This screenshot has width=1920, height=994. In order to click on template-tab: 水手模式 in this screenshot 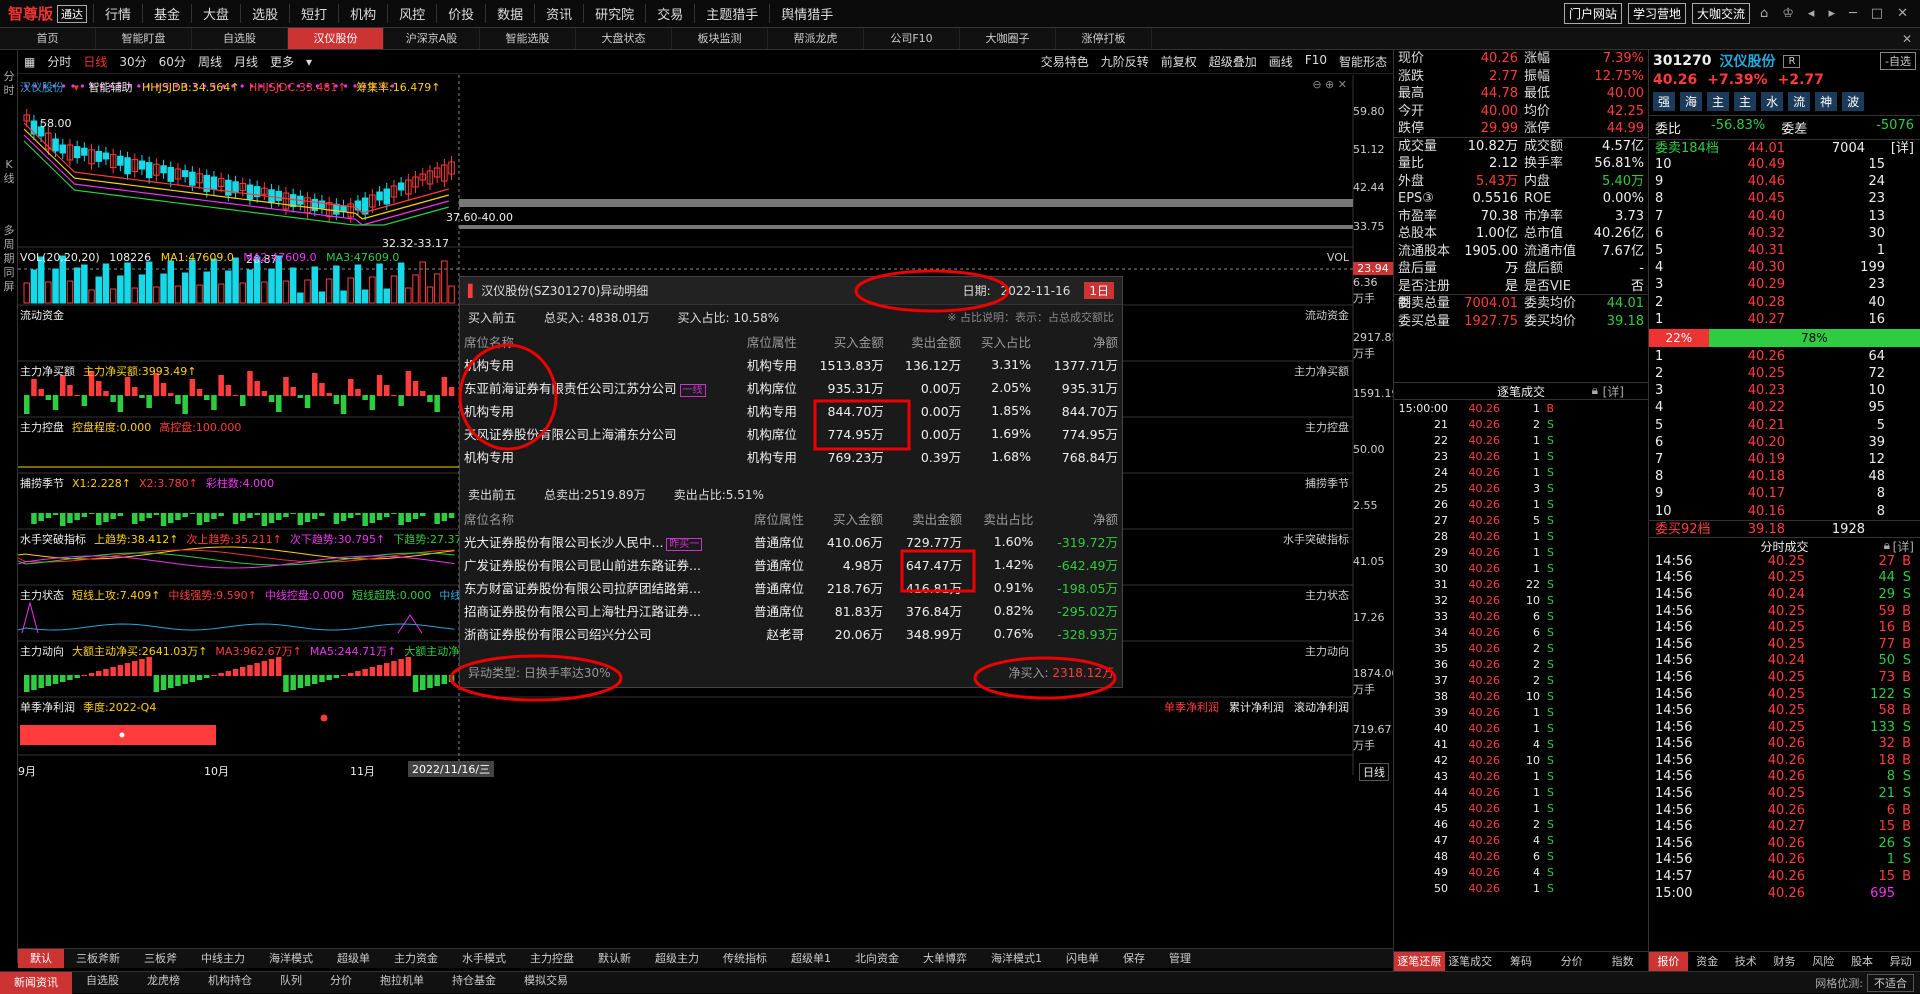, I will do `click(484, 958)`.